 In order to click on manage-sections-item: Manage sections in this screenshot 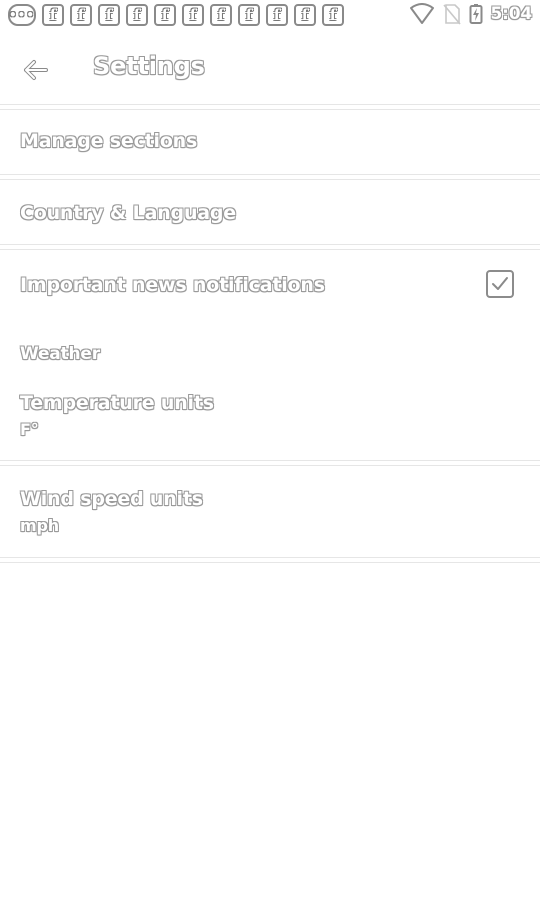, I will do `click(270, 142)`.